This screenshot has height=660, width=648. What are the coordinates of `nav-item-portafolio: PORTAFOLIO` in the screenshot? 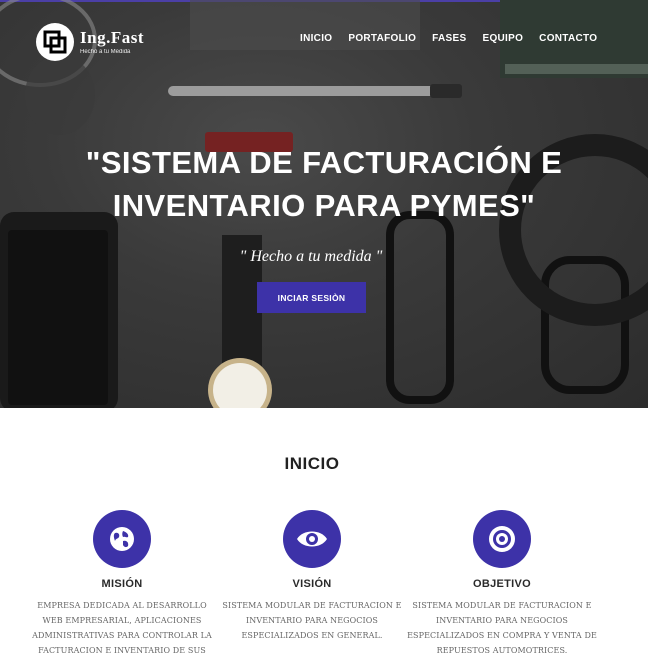 It's located at (382, 38).